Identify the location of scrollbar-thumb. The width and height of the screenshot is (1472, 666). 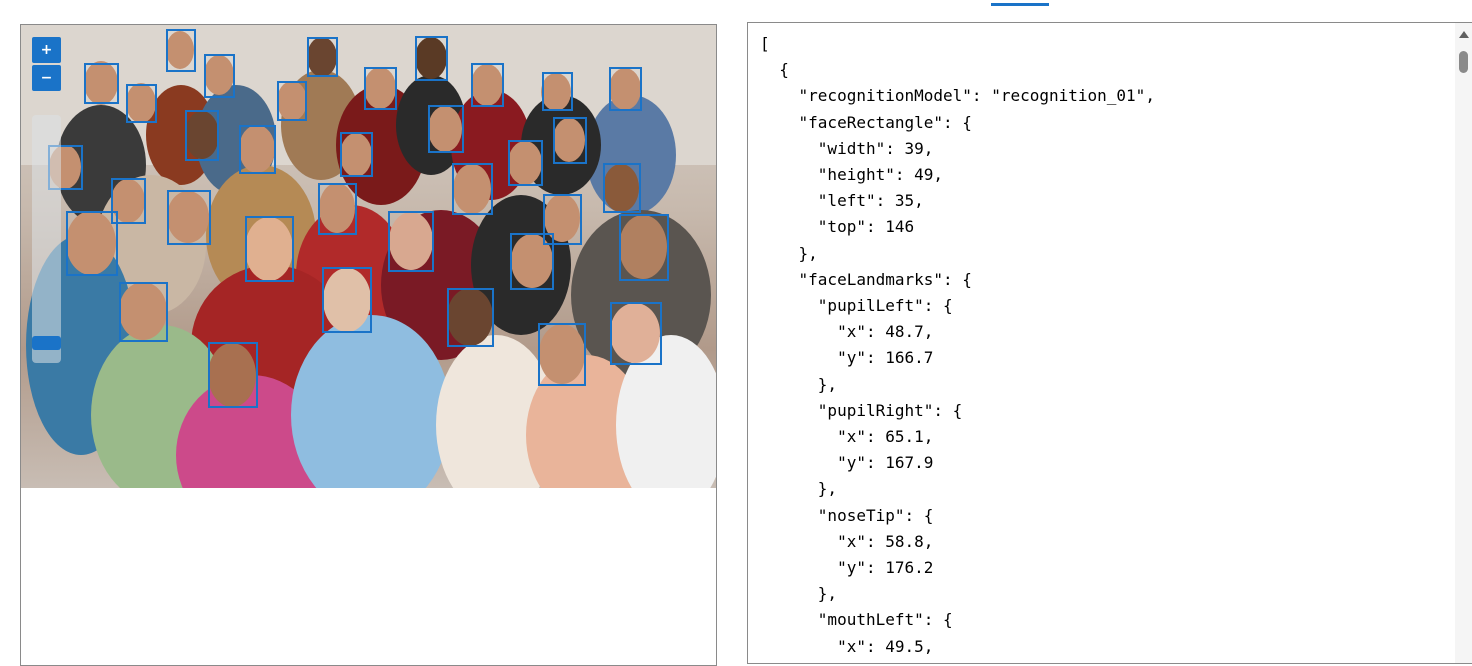
(1463, 62).